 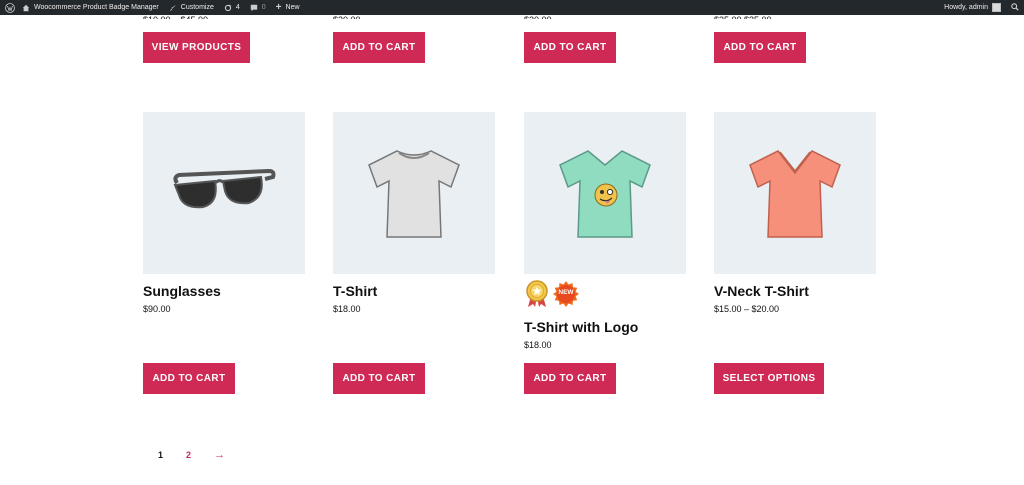 What do you see at coordinates (764, 17) in the screenshot?
I see `product-price: $35.00 $25.00` at bounding box center [764, 17].